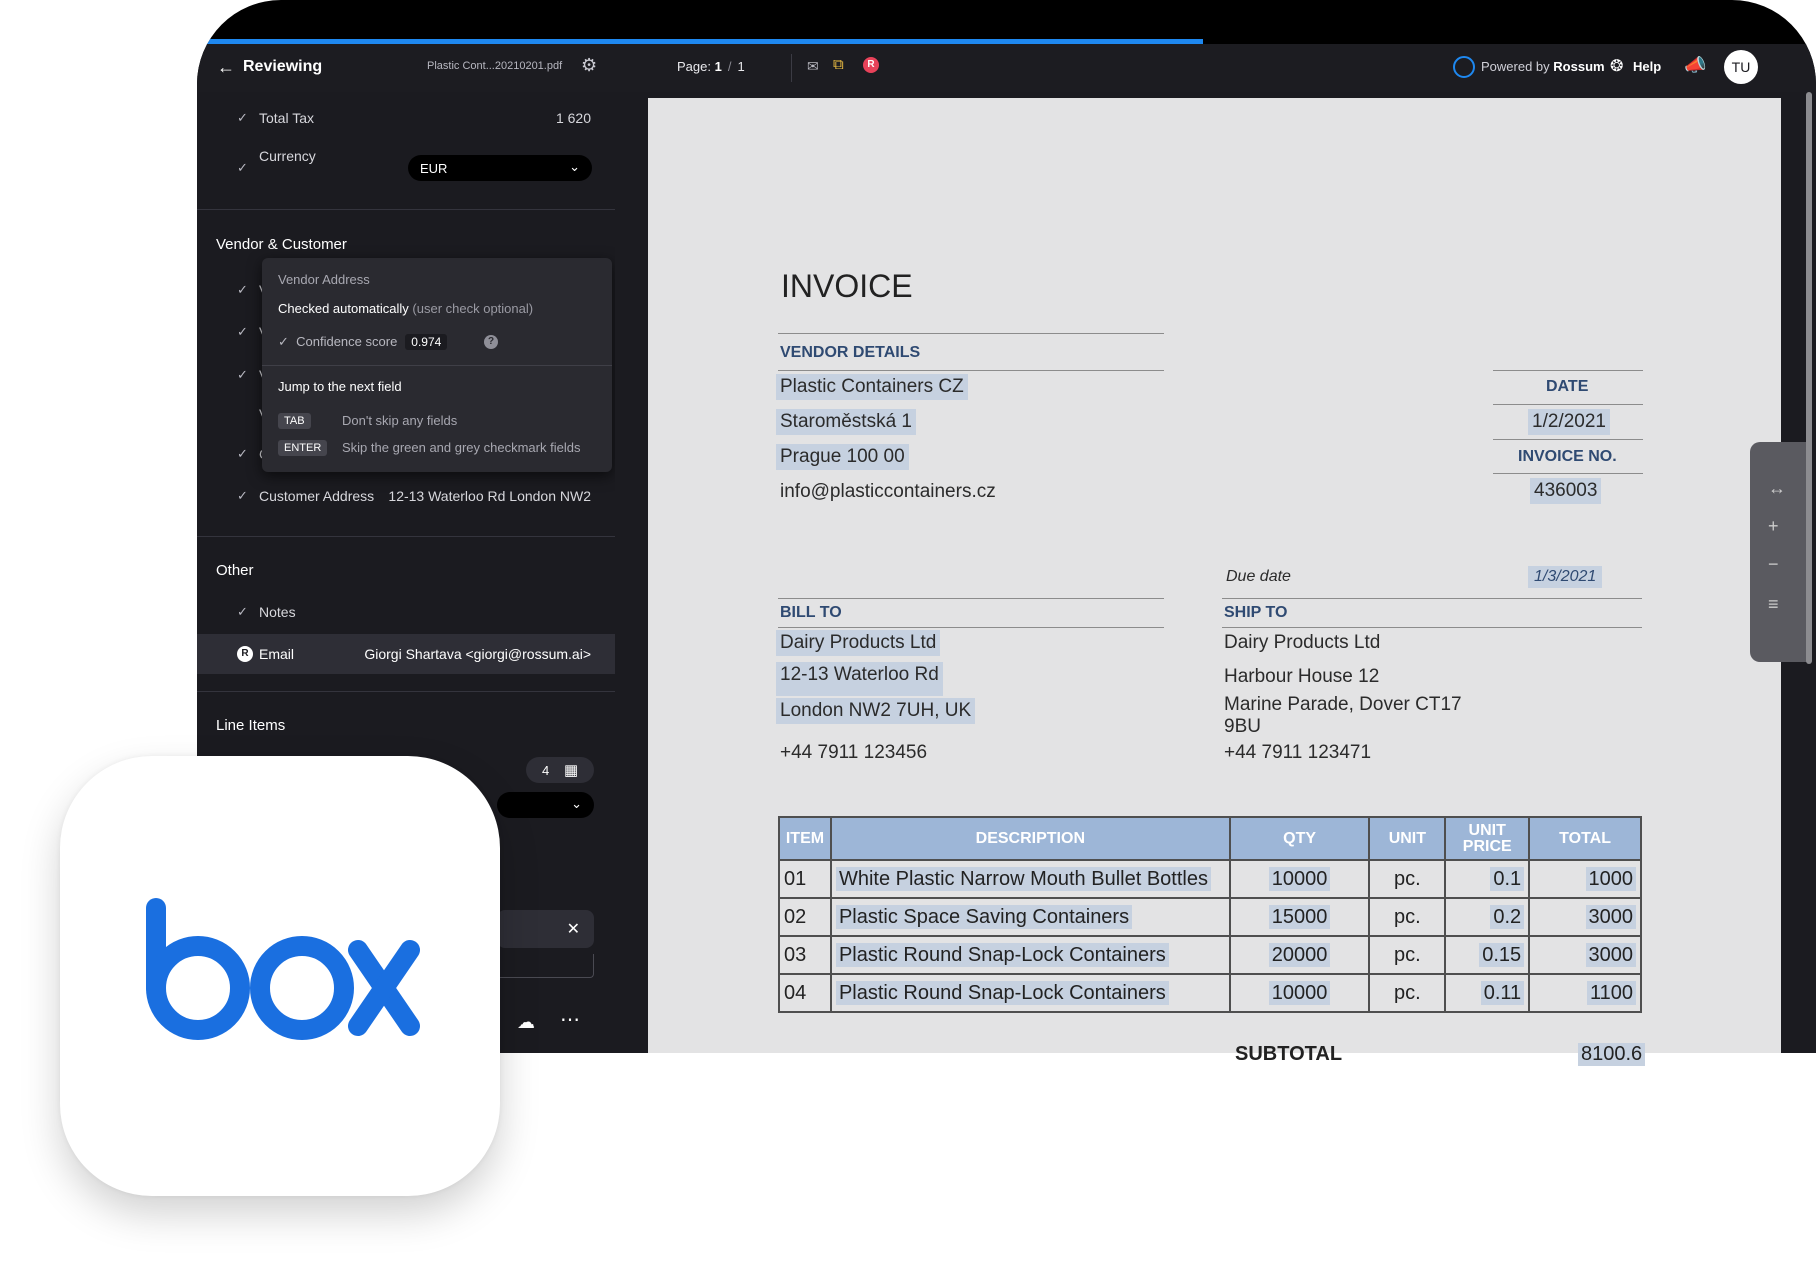 Image resolution: width=1816 pixels, height=1264 pixels. What do you see at coordinates (1647, 66) in the screenshot?
I see `help-link: Help` at bounding box center [1647, 66].